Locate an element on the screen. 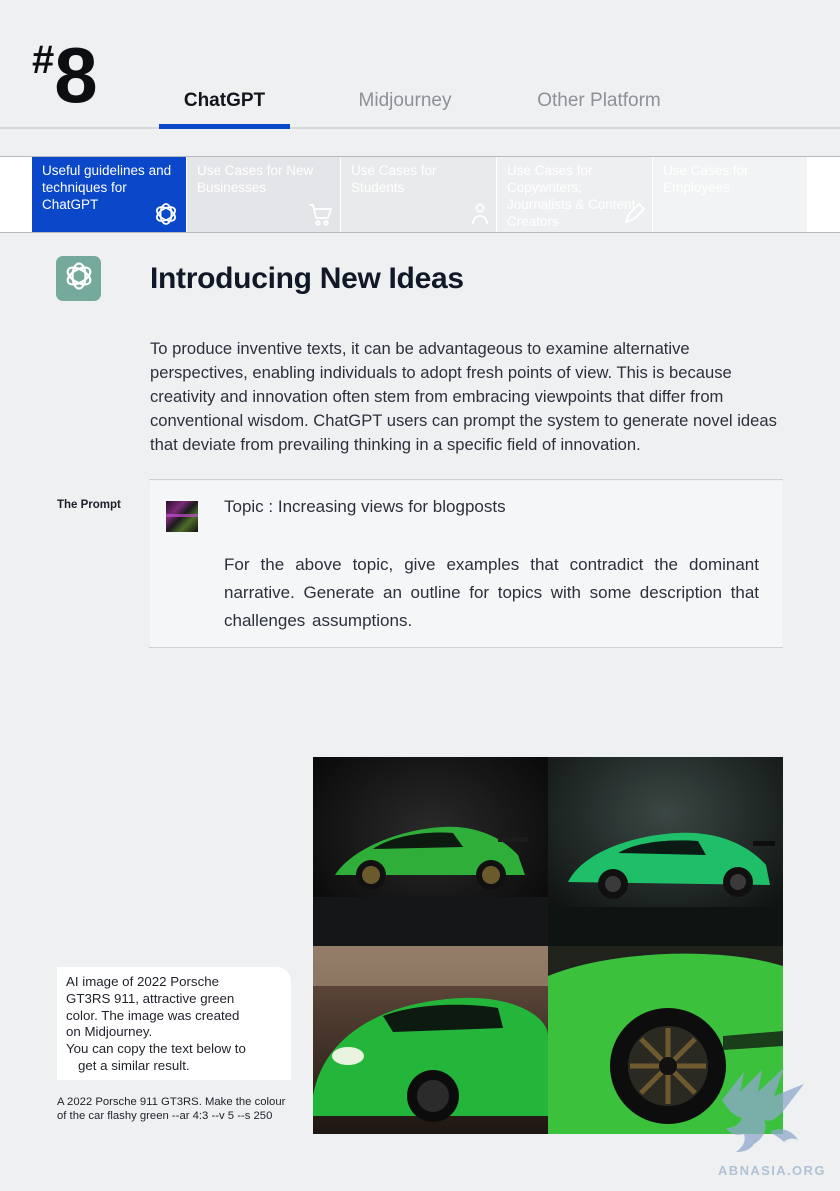  watermark-text: ABNASIA.ORG is located at coordinates (772, 1170).